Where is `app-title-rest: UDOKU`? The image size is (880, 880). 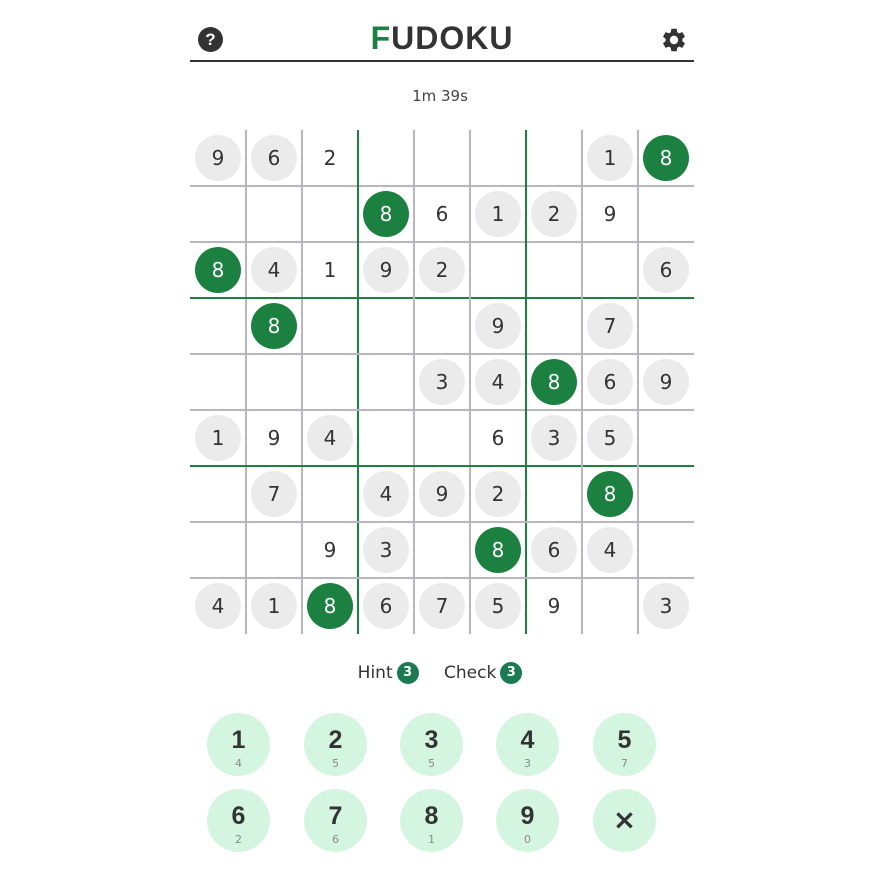 app-title-rest: UDOKU is located at coordinates (452, 38).